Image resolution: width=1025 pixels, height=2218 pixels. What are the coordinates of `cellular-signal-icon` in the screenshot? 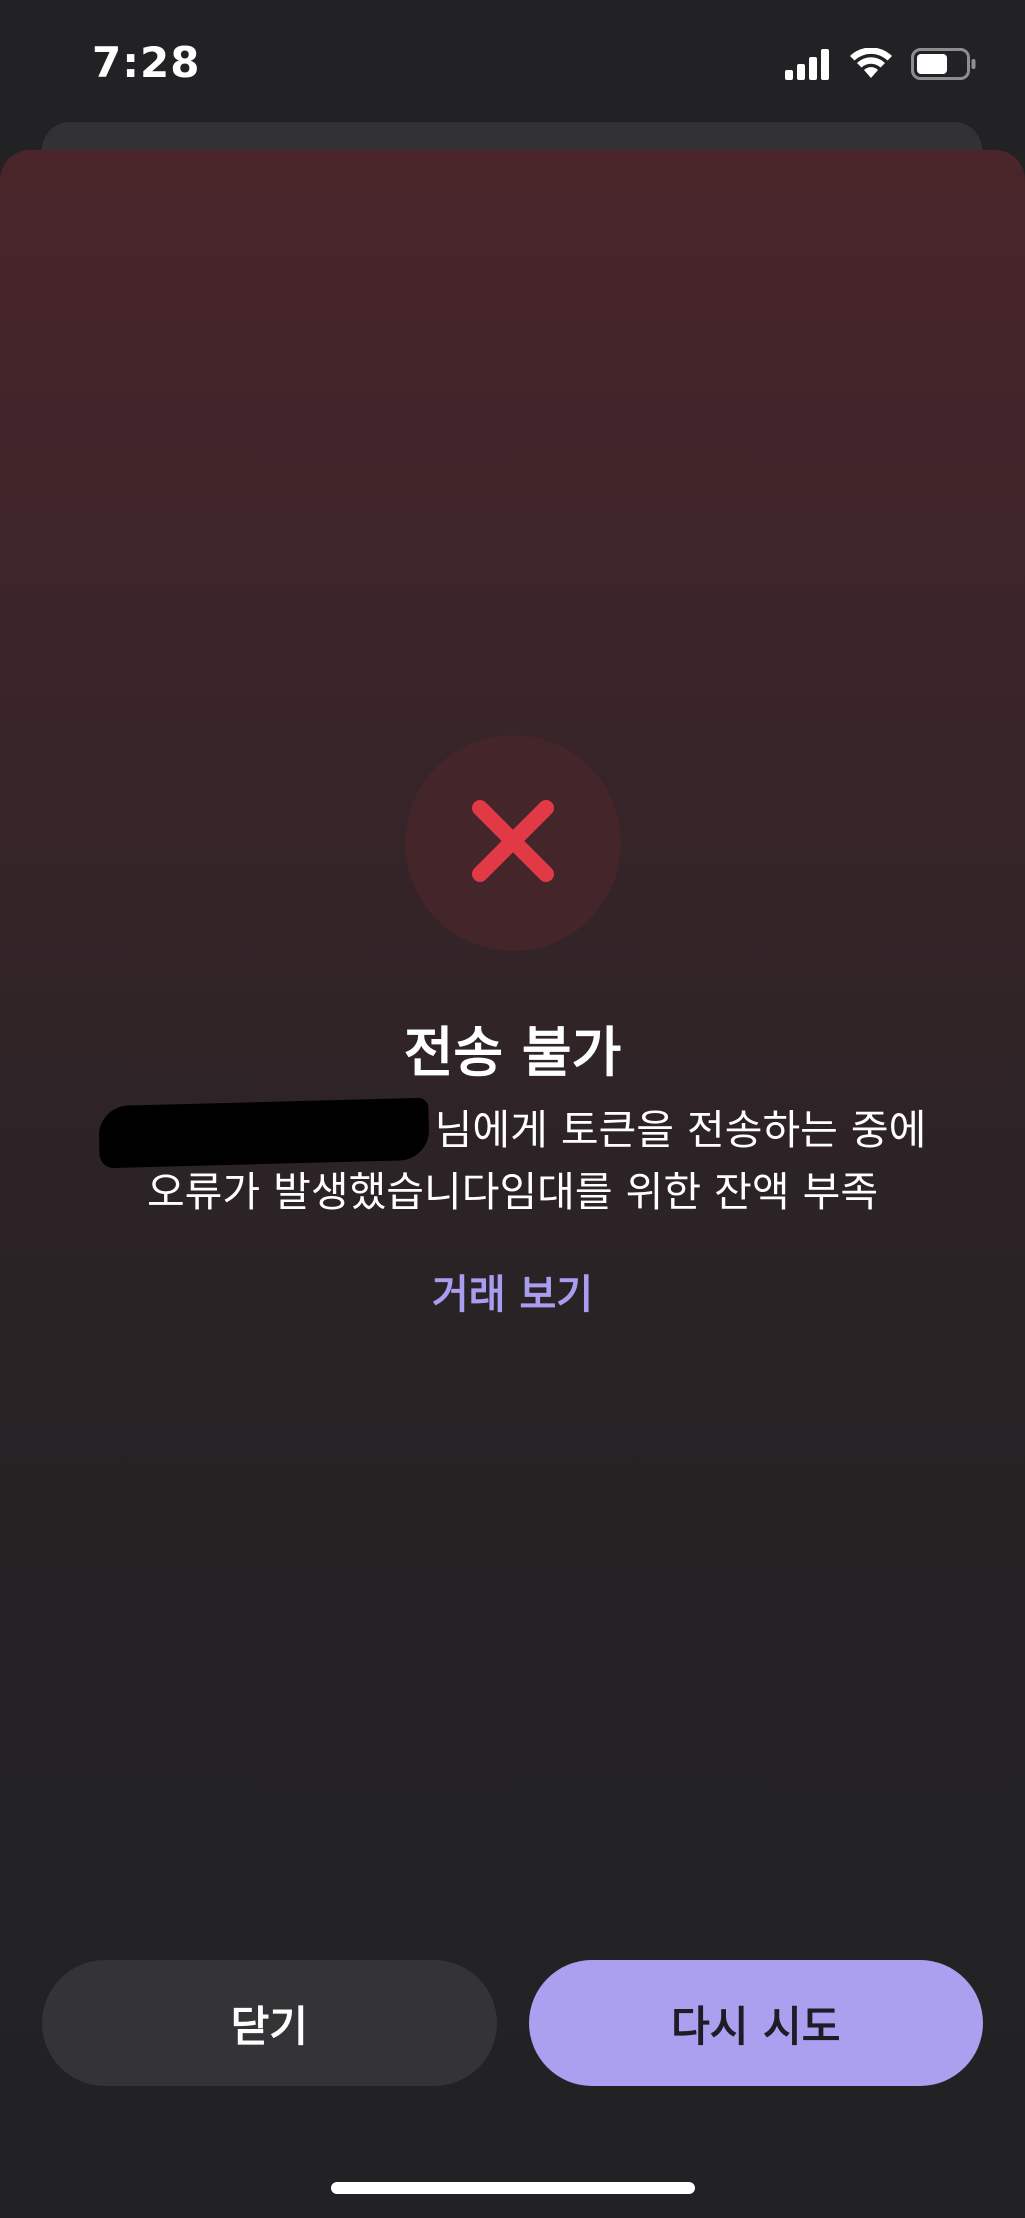 It's located at (808, 66).